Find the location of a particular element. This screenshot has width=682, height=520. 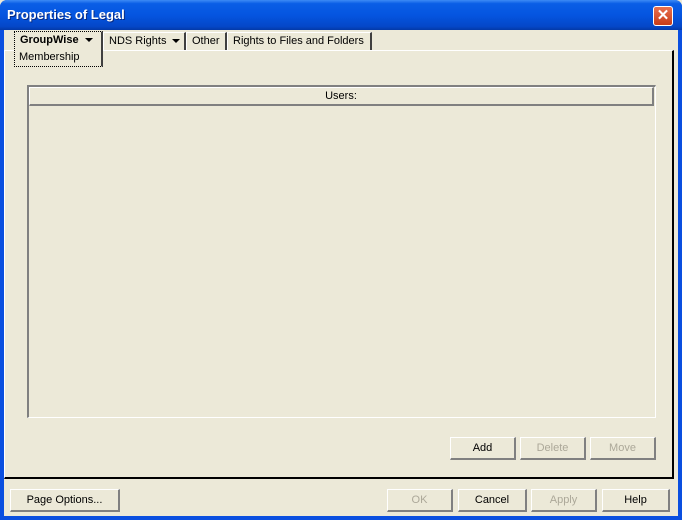

tab-label: NDS Rights is located at coordinates (138, 41).